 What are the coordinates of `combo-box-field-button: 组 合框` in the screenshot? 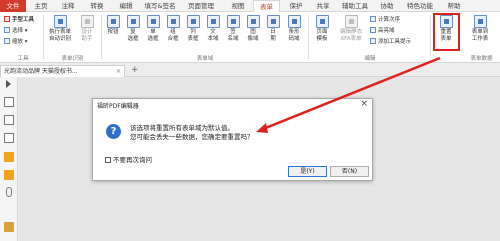 It's located at (173, 28).